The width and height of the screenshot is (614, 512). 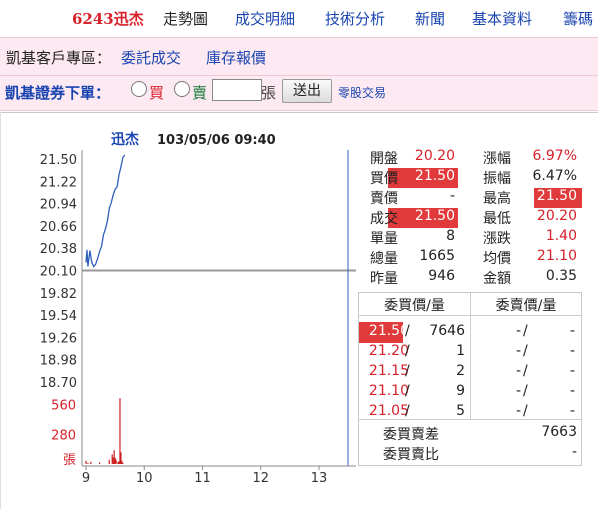 I want to click on quote-bid: 21.50, so click(x=434, y=176).